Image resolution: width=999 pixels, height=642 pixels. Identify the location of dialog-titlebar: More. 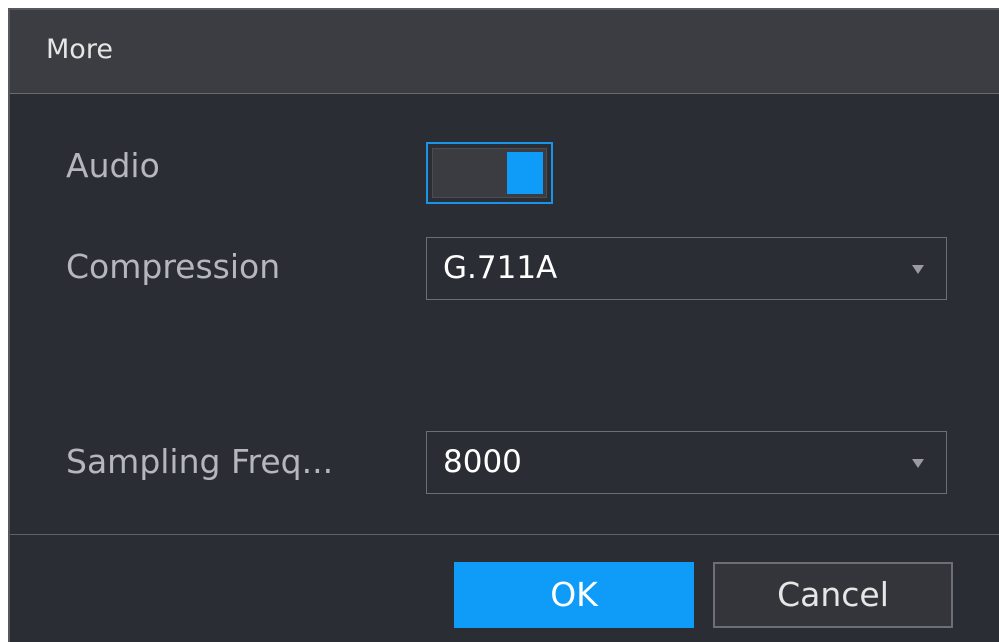
(504, 52).